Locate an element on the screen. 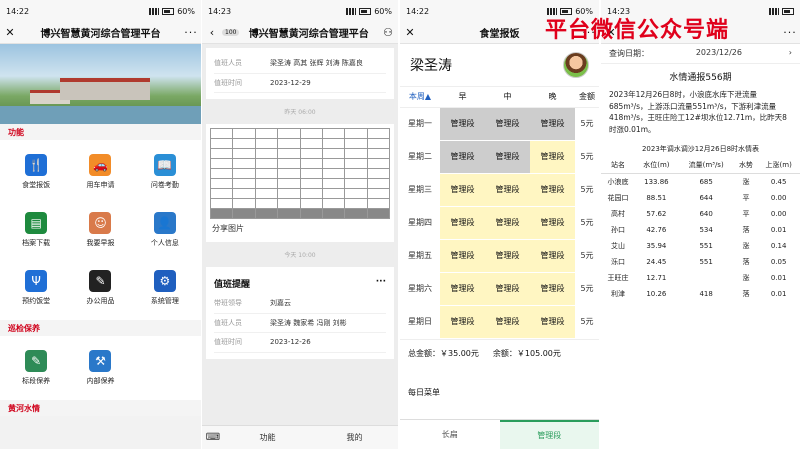 Image resolution: width=800 pixels, height=449 pixels. function-item-label: 档案下载 is located at coordinates (36, 243).